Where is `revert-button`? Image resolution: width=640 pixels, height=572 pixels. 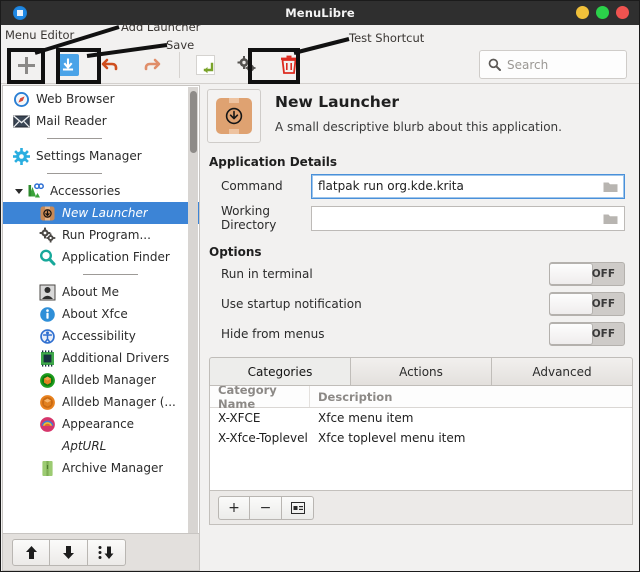
revert-button is located at coordinates (205, 65).